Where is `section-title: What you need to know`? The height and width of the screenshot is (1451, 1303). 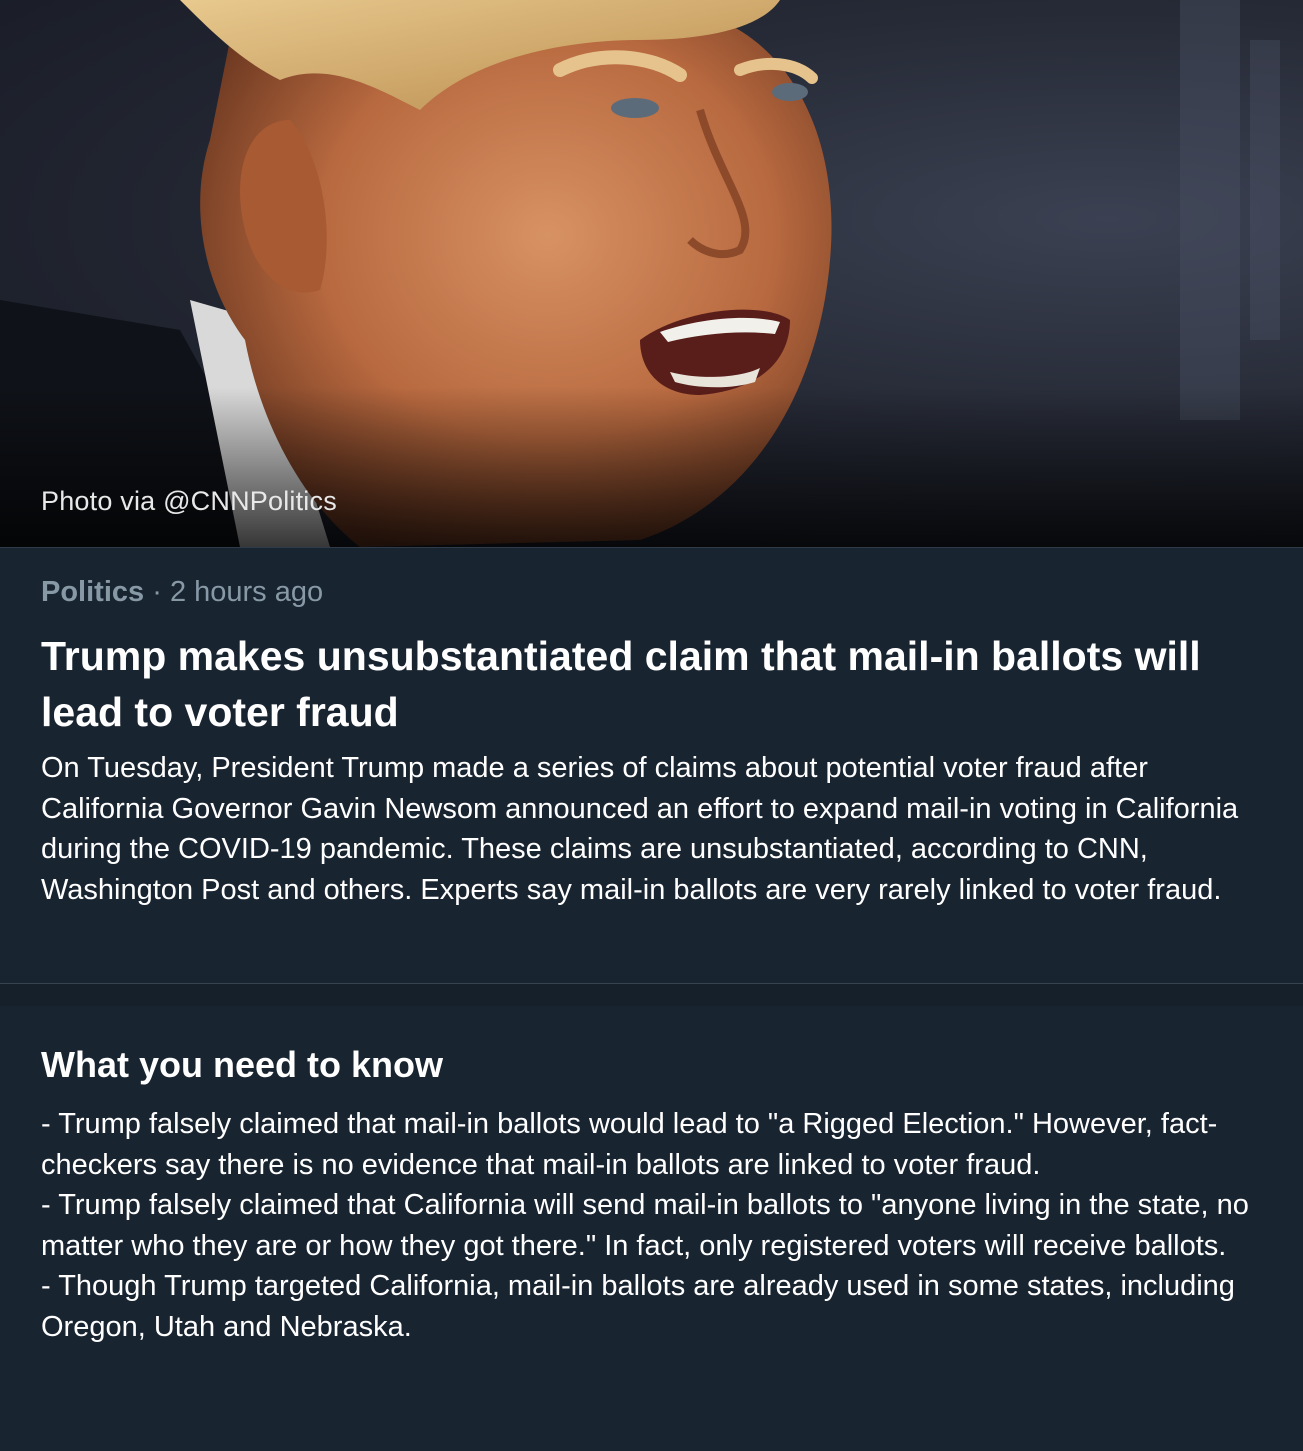 section-title: What you need to know is located at coordinates (242, 1064).